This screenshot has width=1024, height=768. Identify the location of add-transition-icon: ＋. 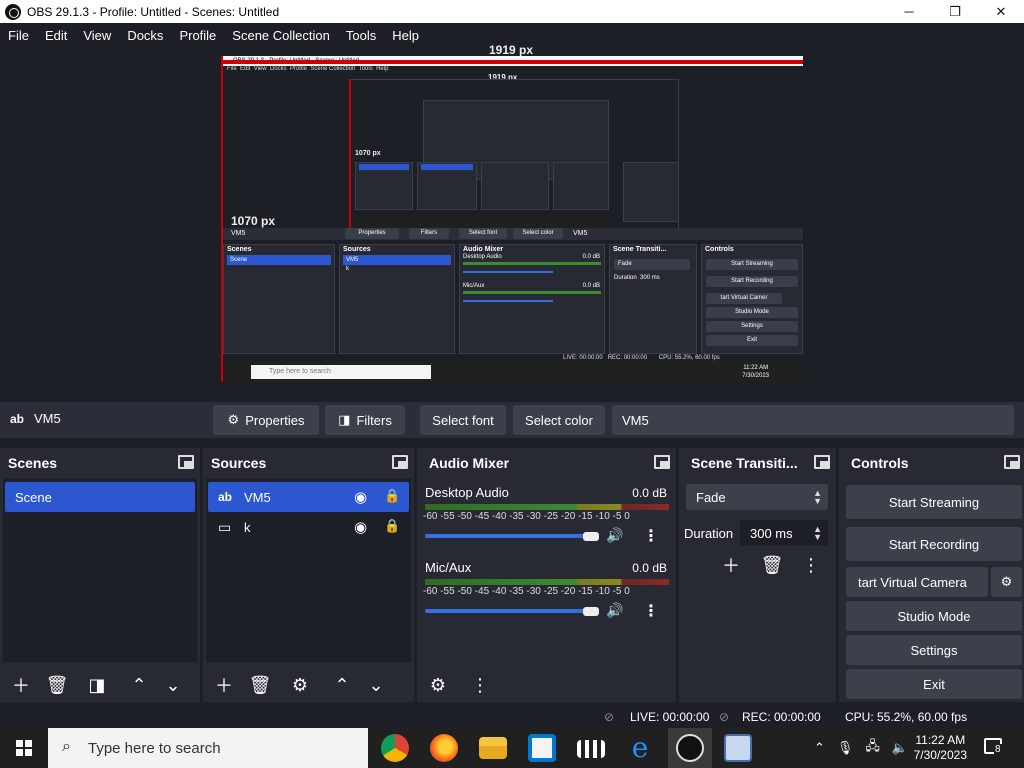
(731, 565).